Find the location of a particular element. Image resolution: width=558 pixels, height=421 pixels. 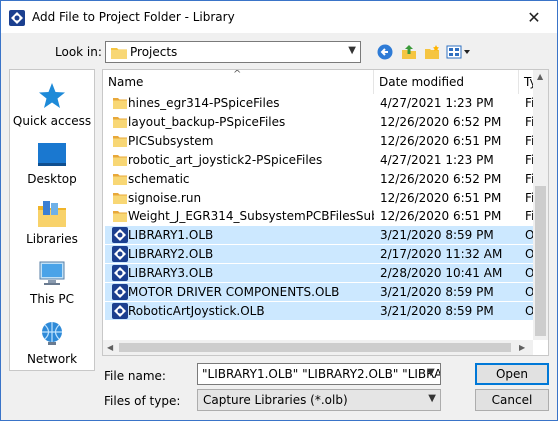

horizontal-scrollbar: ◀ ▶ is located at coordinates (318, 347).